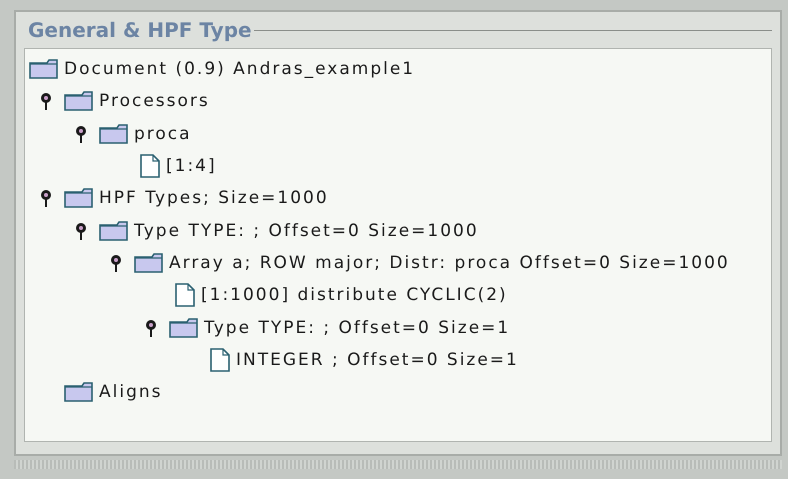 This screenshot has width=788, height=479. Describe the element at coordinates (354, 295) in the screenshot. I see `tree-node-label: [1:1000] distribute CYCLIC(2)` at that location.